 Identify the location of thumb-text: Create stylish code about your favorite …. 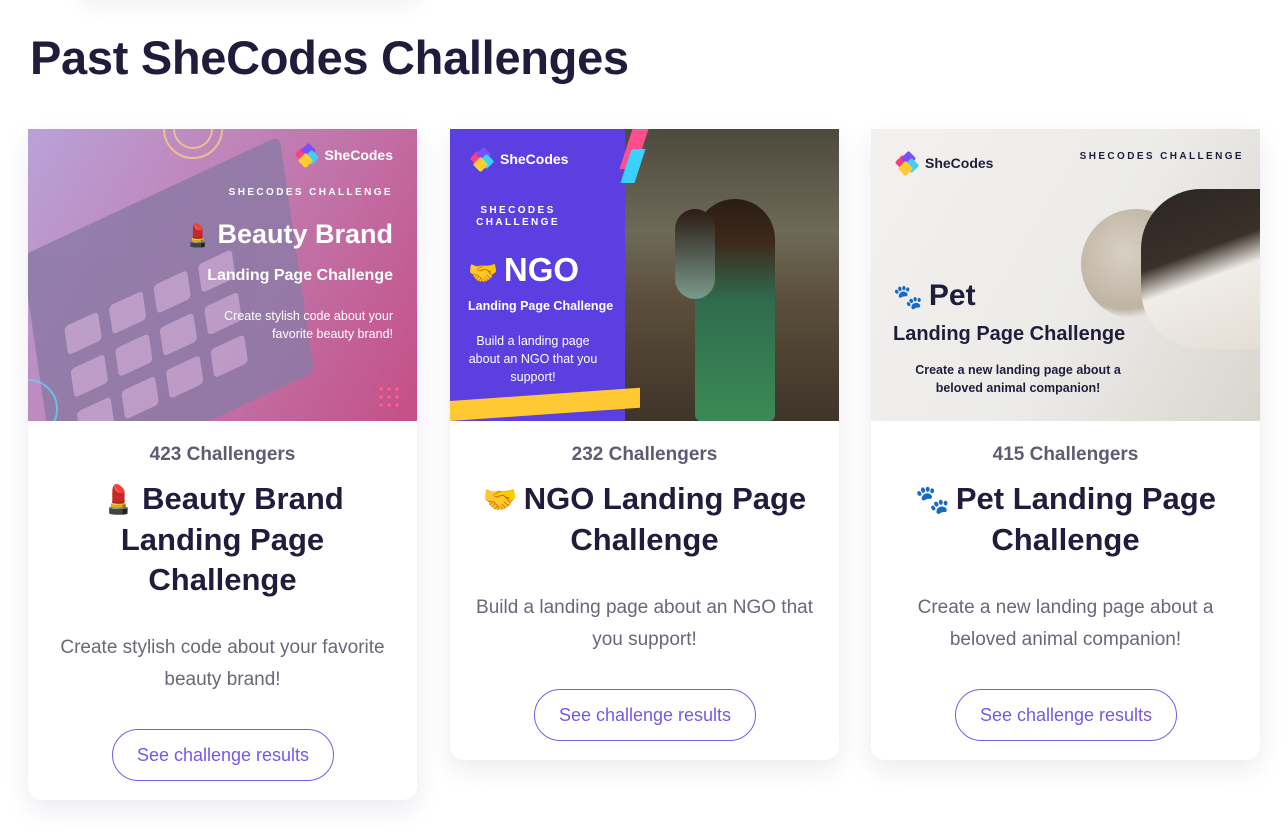
(308, 325).